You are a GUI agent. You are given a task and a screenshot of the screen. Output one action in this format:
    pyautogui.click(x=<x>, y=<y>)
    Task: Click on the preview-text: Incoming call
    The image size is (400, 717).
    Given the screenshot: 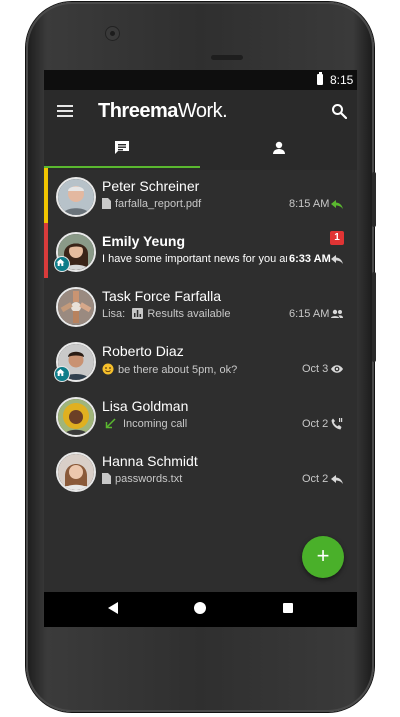 What is the action you would take?
    pyautogui.click(x=155, y=424)
    